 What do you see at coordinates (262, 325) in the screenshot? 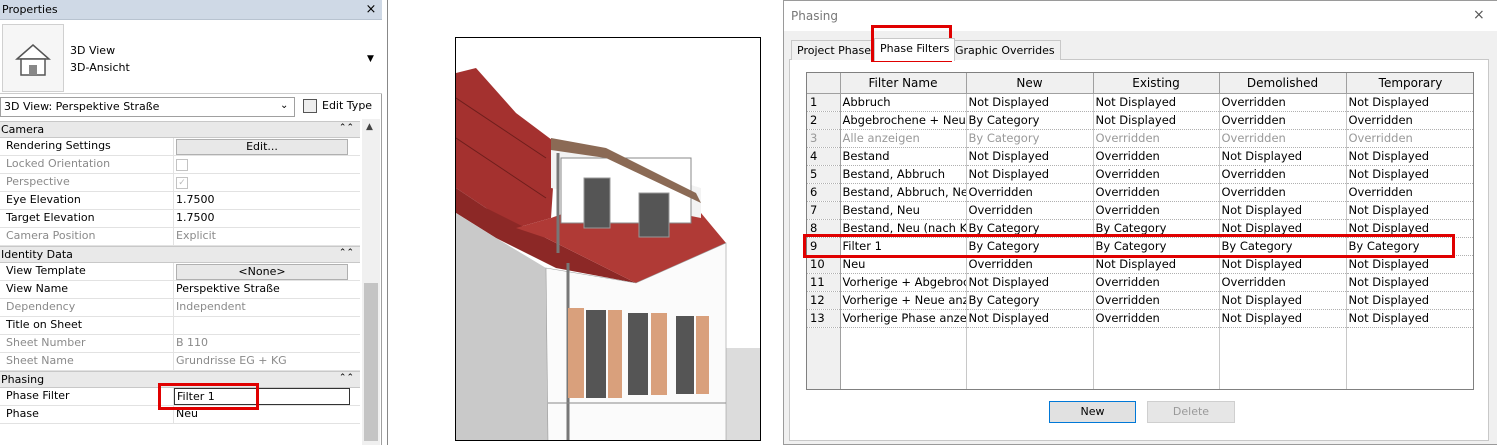
I see `title-on-sheet-field` at bounding box center [262, 325].